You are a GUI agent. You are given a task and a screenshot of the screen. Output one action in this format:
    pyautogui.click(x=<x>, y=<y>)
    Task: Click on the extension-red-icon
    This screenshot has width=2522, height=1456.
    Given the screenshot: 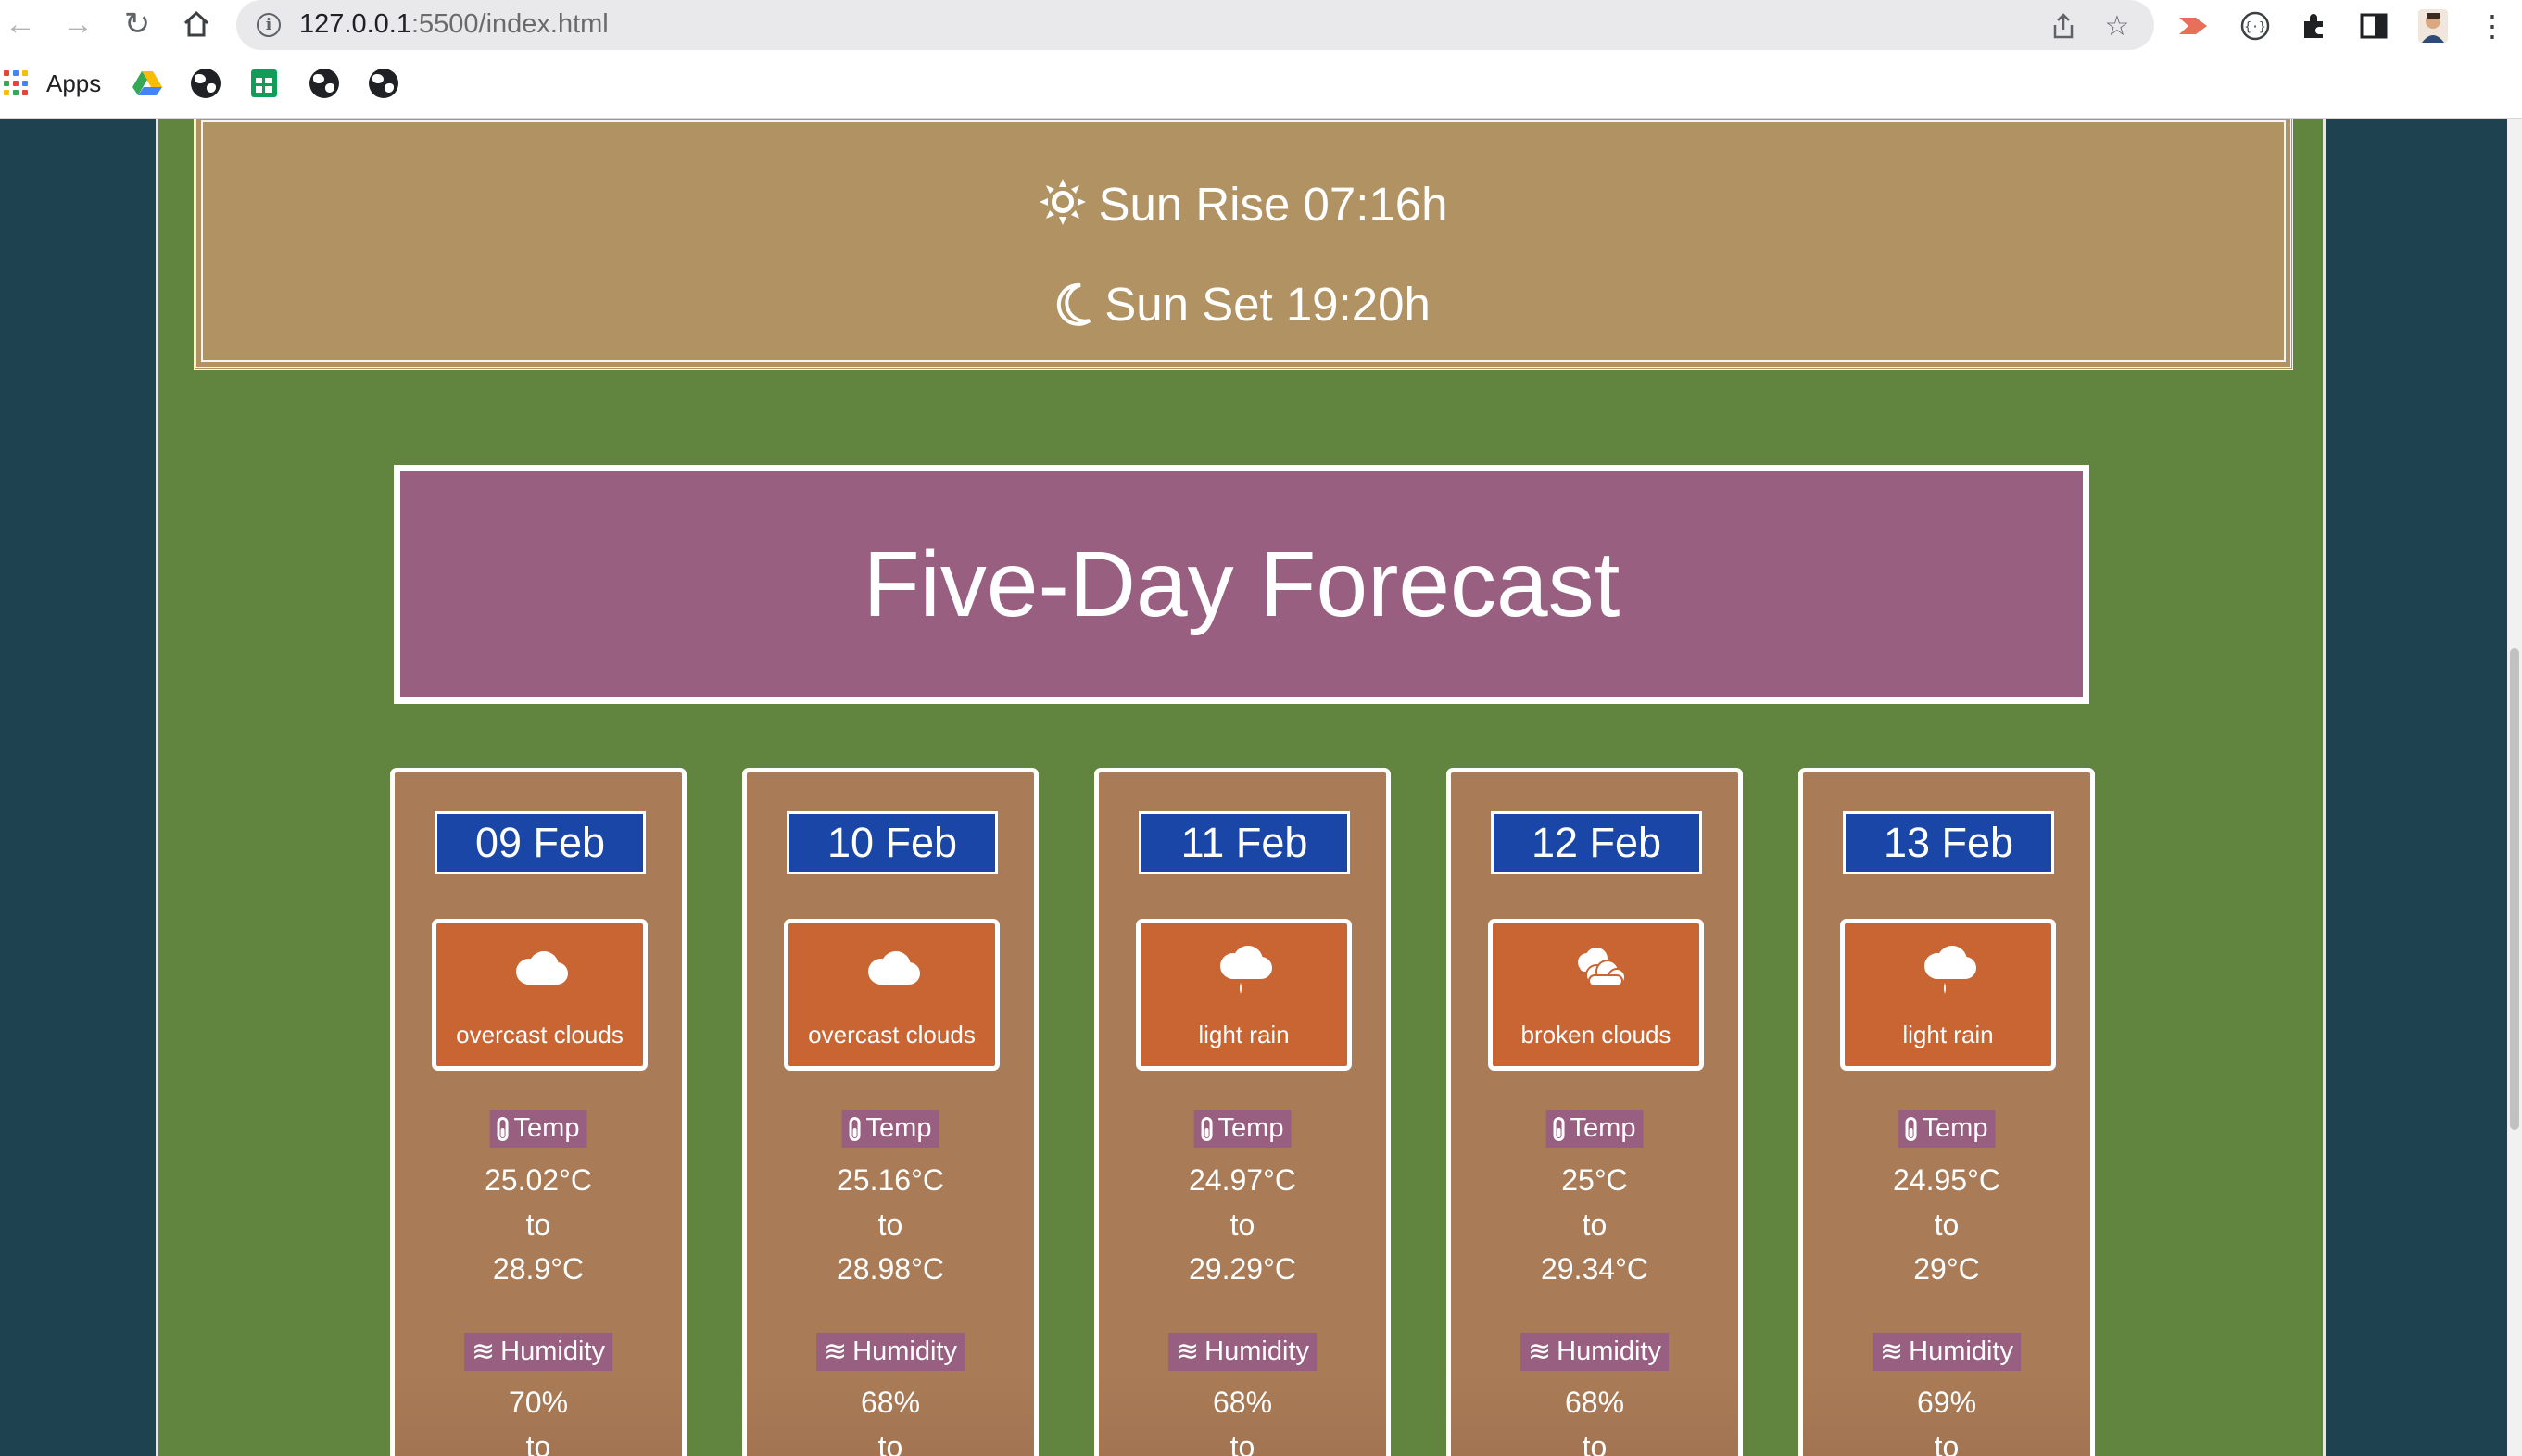 What is the action you would take?
    pyautogui.click(x=2194, y=26)
    